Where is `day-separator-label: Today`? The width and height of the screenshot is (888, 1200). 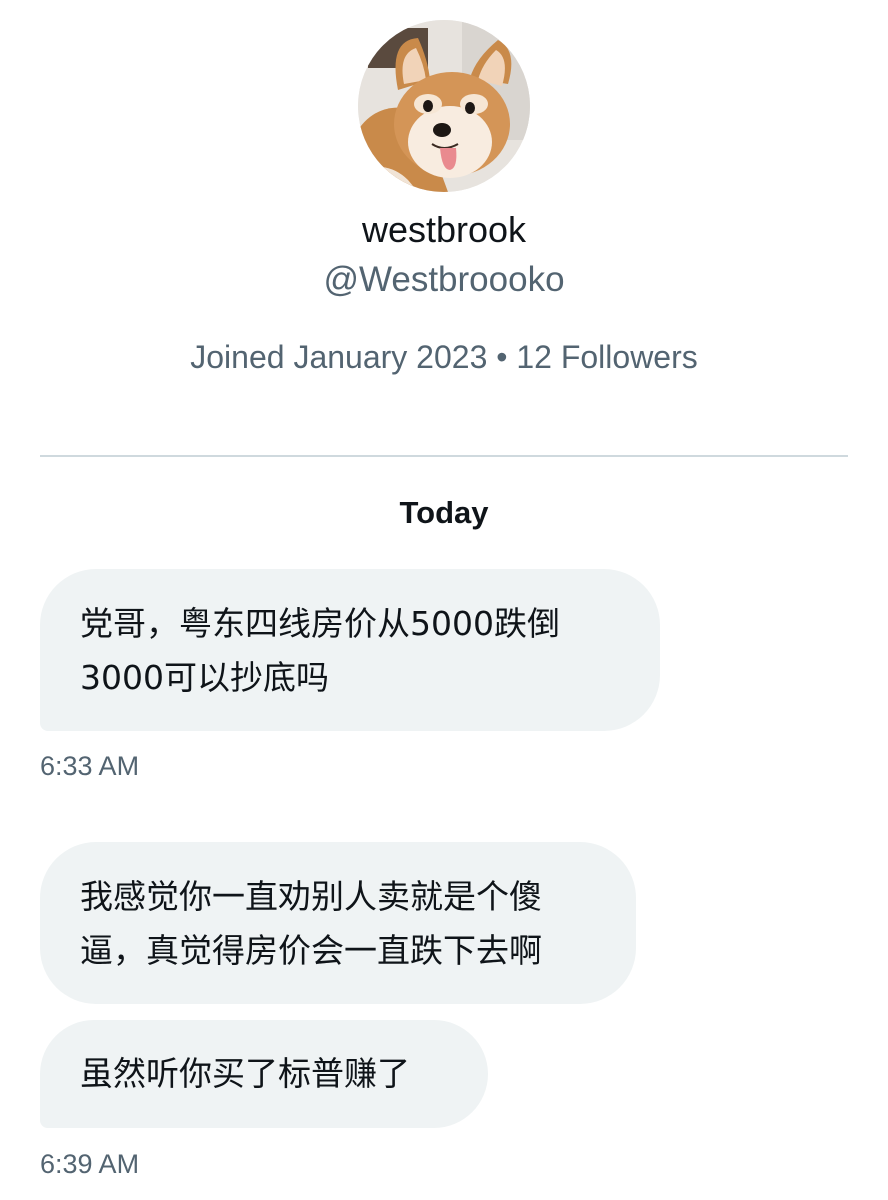 day-separator-label: Today is located at coordinates (444, 512).